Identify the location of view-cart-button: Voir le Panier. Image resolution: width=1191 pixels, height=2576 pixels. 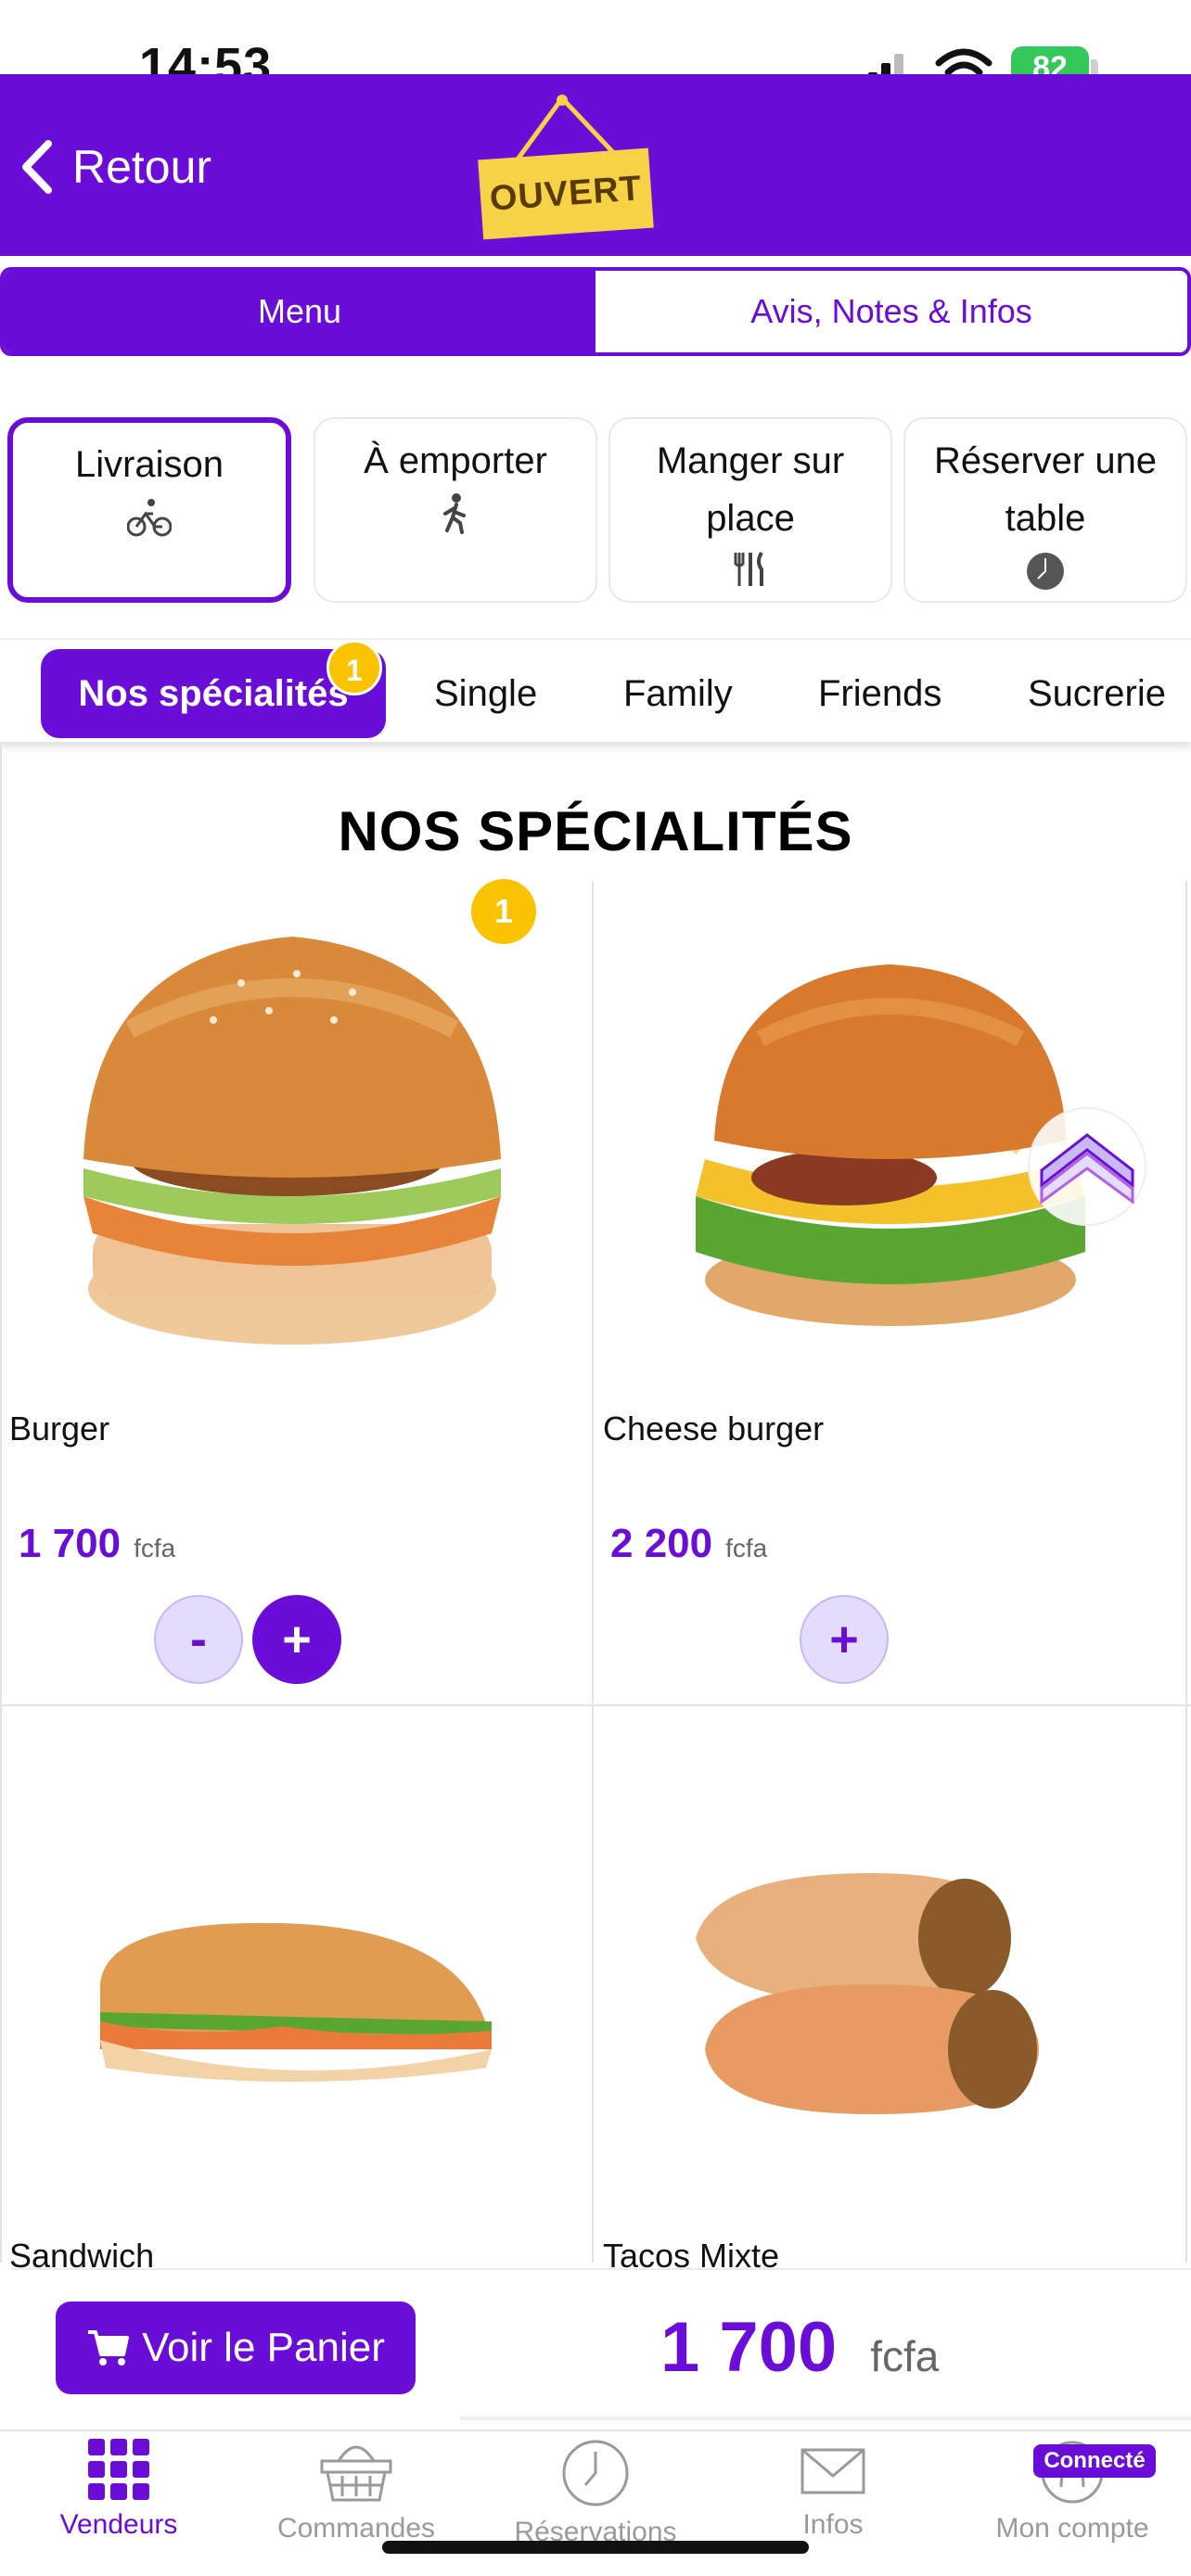
(236, 2348).